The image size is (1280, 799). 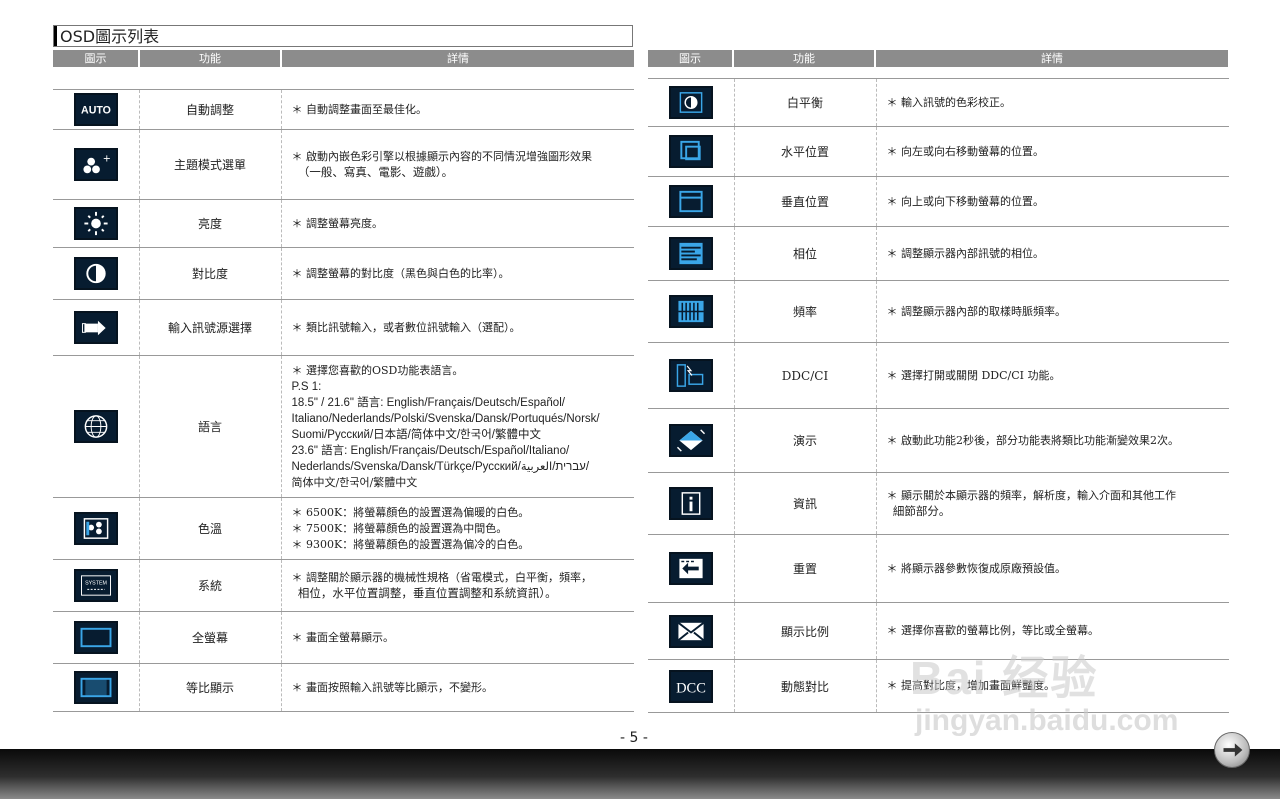 I want to click on table-row: 演示 ＊ 啟動此功能2秒後，部分功能表將類比功能漸變效果2次。, so click(x=938, y=440).